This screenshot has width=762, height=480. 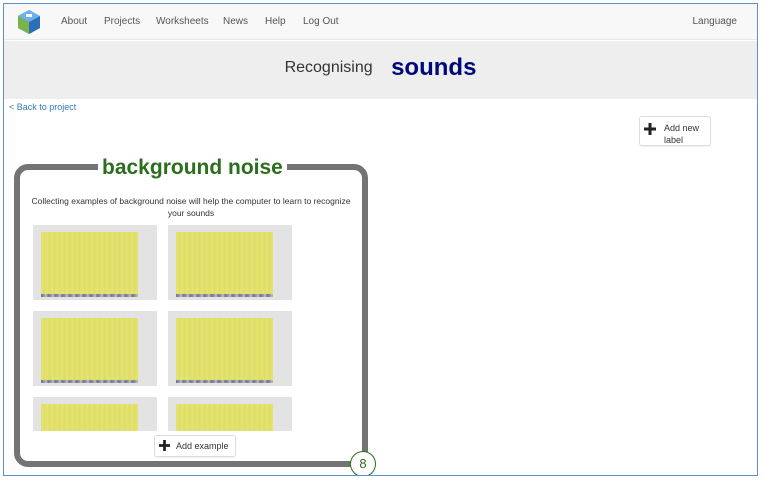 I want to click on nav-language: Language, so click(x=715, y=21).